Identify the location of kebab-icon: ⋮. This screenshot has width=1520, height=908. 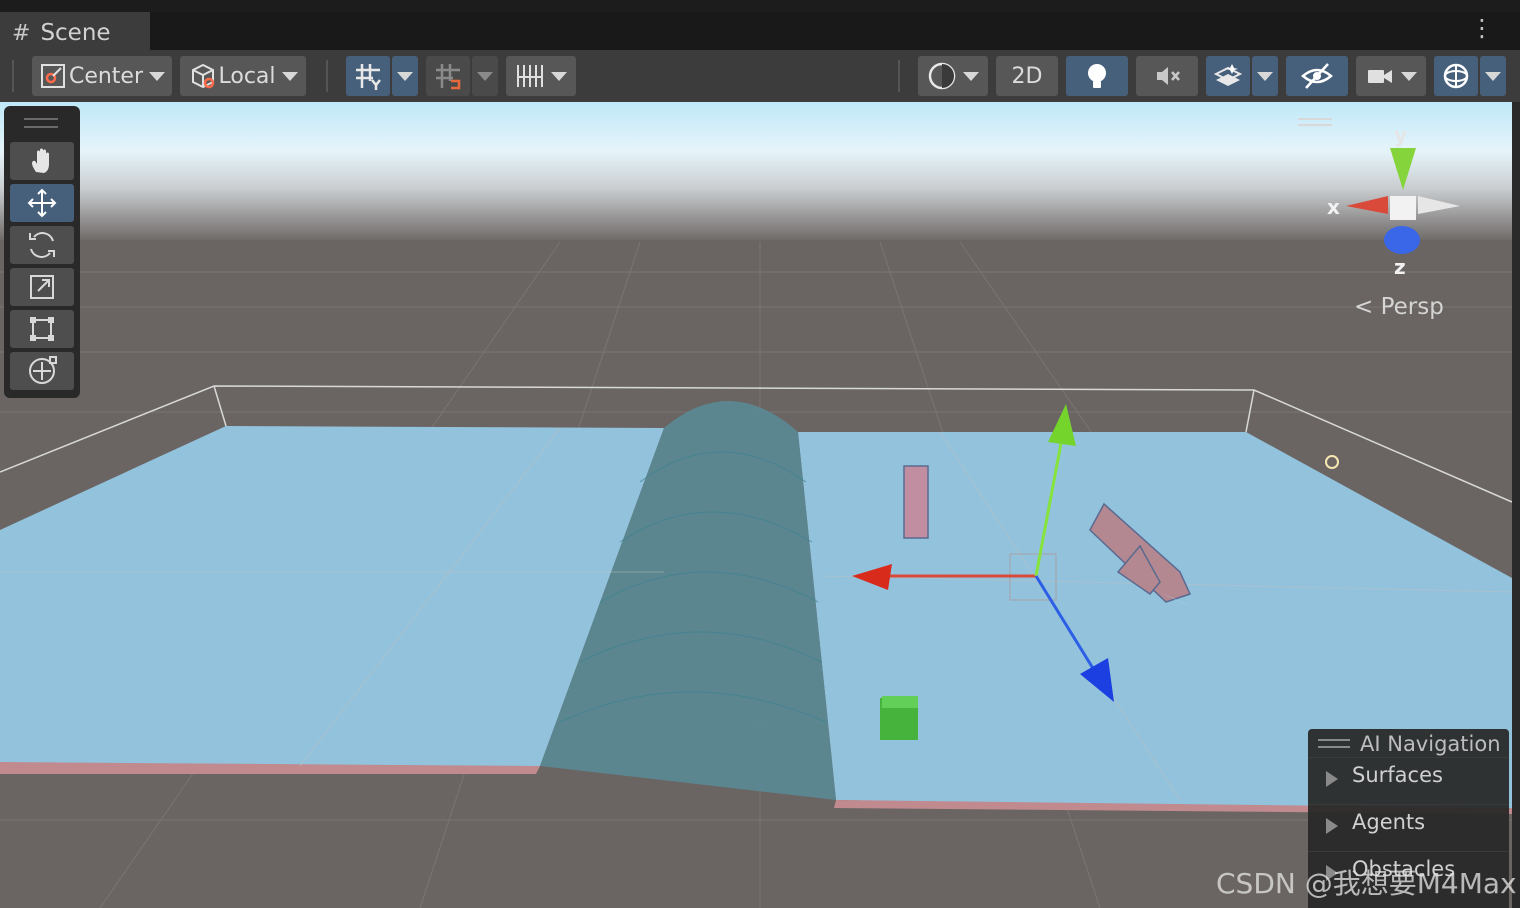
(1482, 28).